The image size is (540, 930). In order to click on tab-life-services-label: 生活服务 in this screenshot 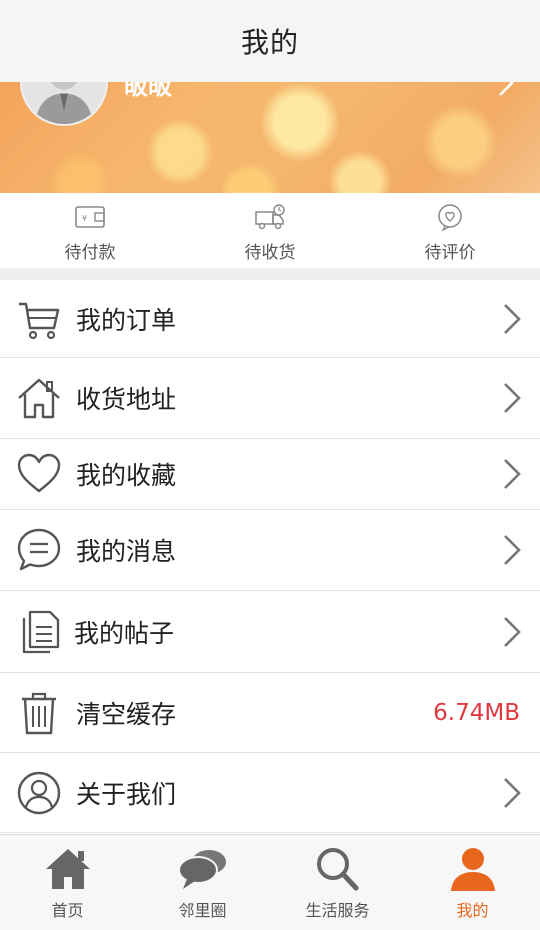, I will do `click(337, 910)`.